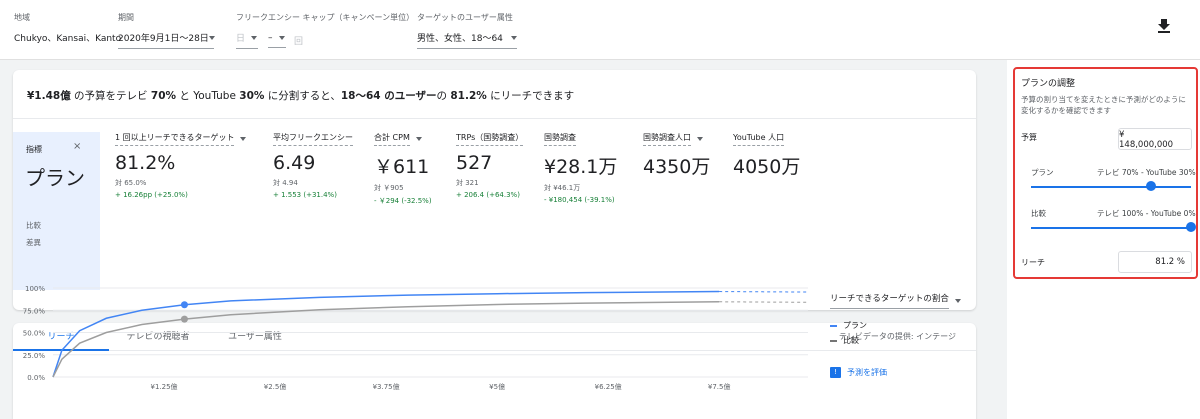 The height and width of the screenshot is (419, 1200). Describe the element at coordinates (1155, 262) in the screenshot. I see `reach-input: 81.2 %` at that location.